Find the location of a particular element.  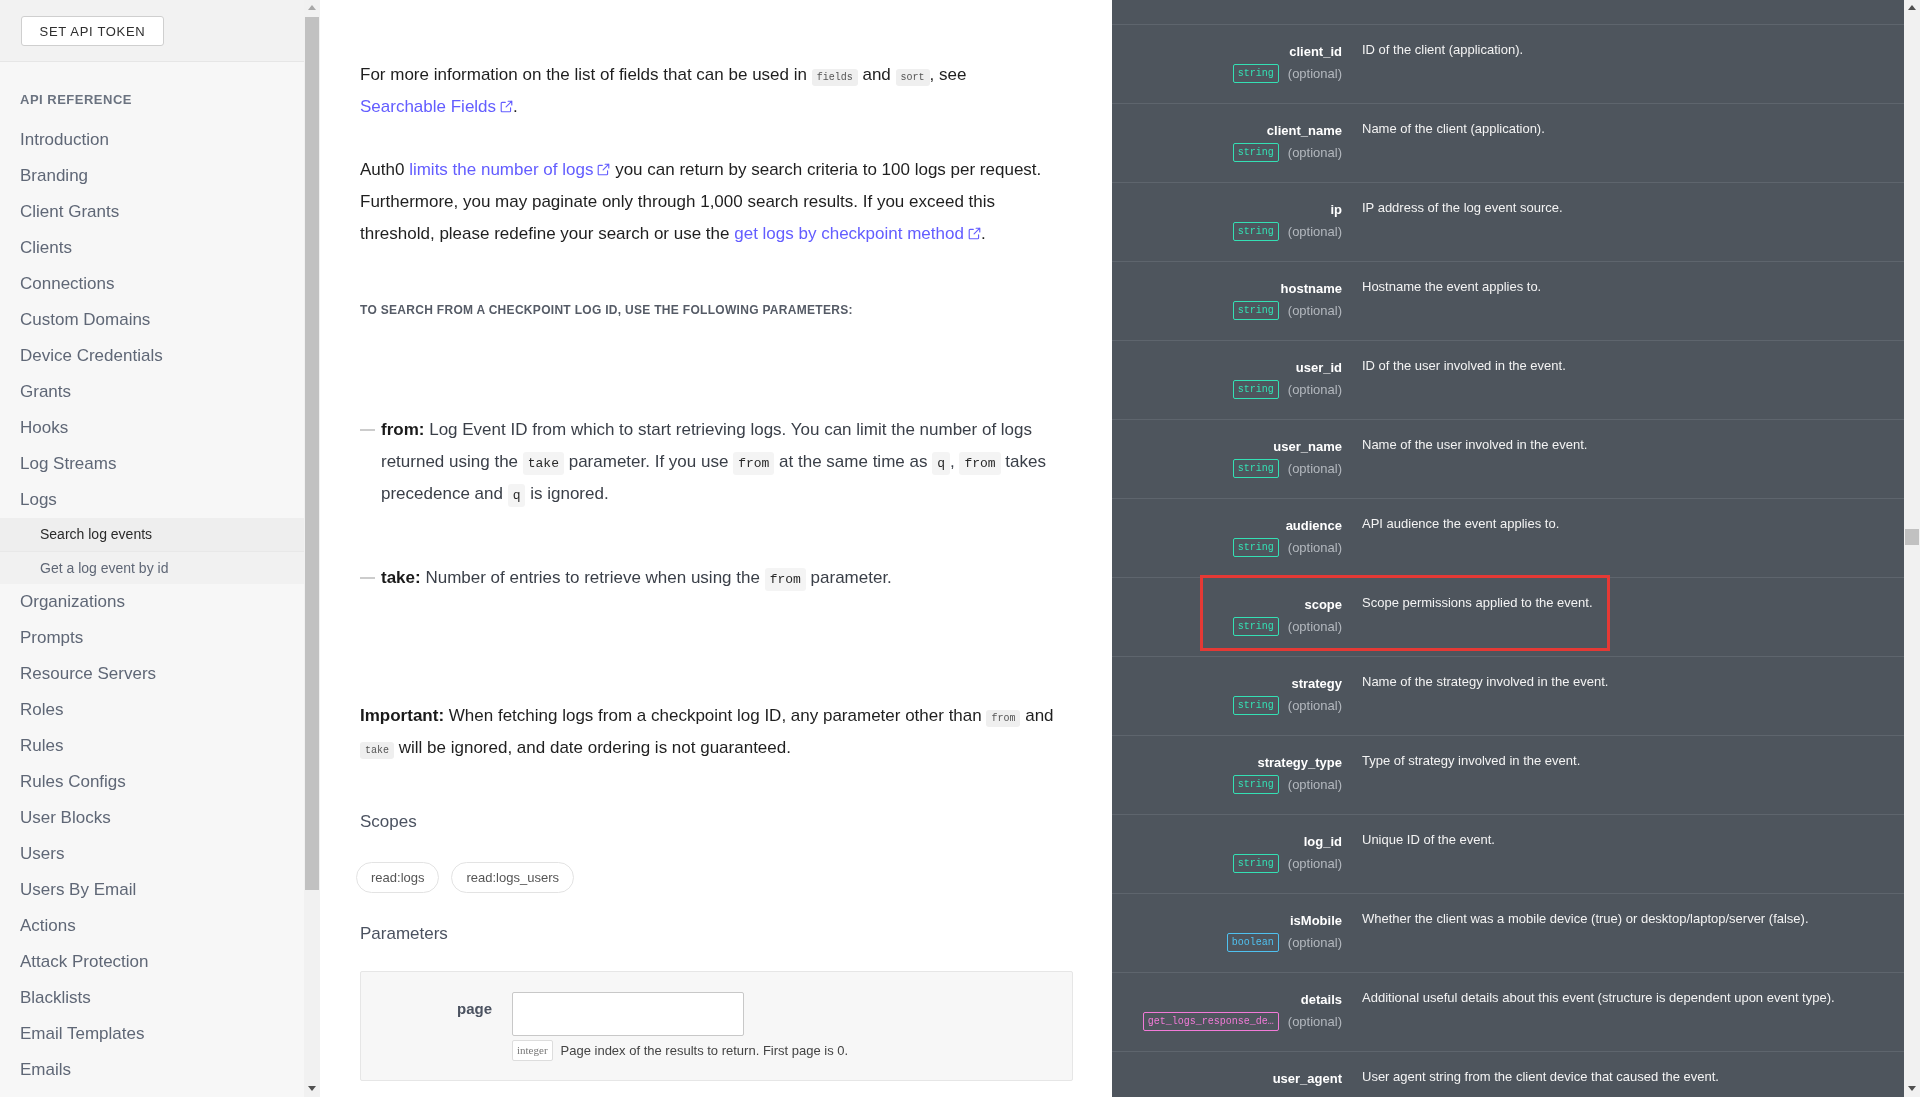

nav-item: Rules is located at coordinates (152, 746).